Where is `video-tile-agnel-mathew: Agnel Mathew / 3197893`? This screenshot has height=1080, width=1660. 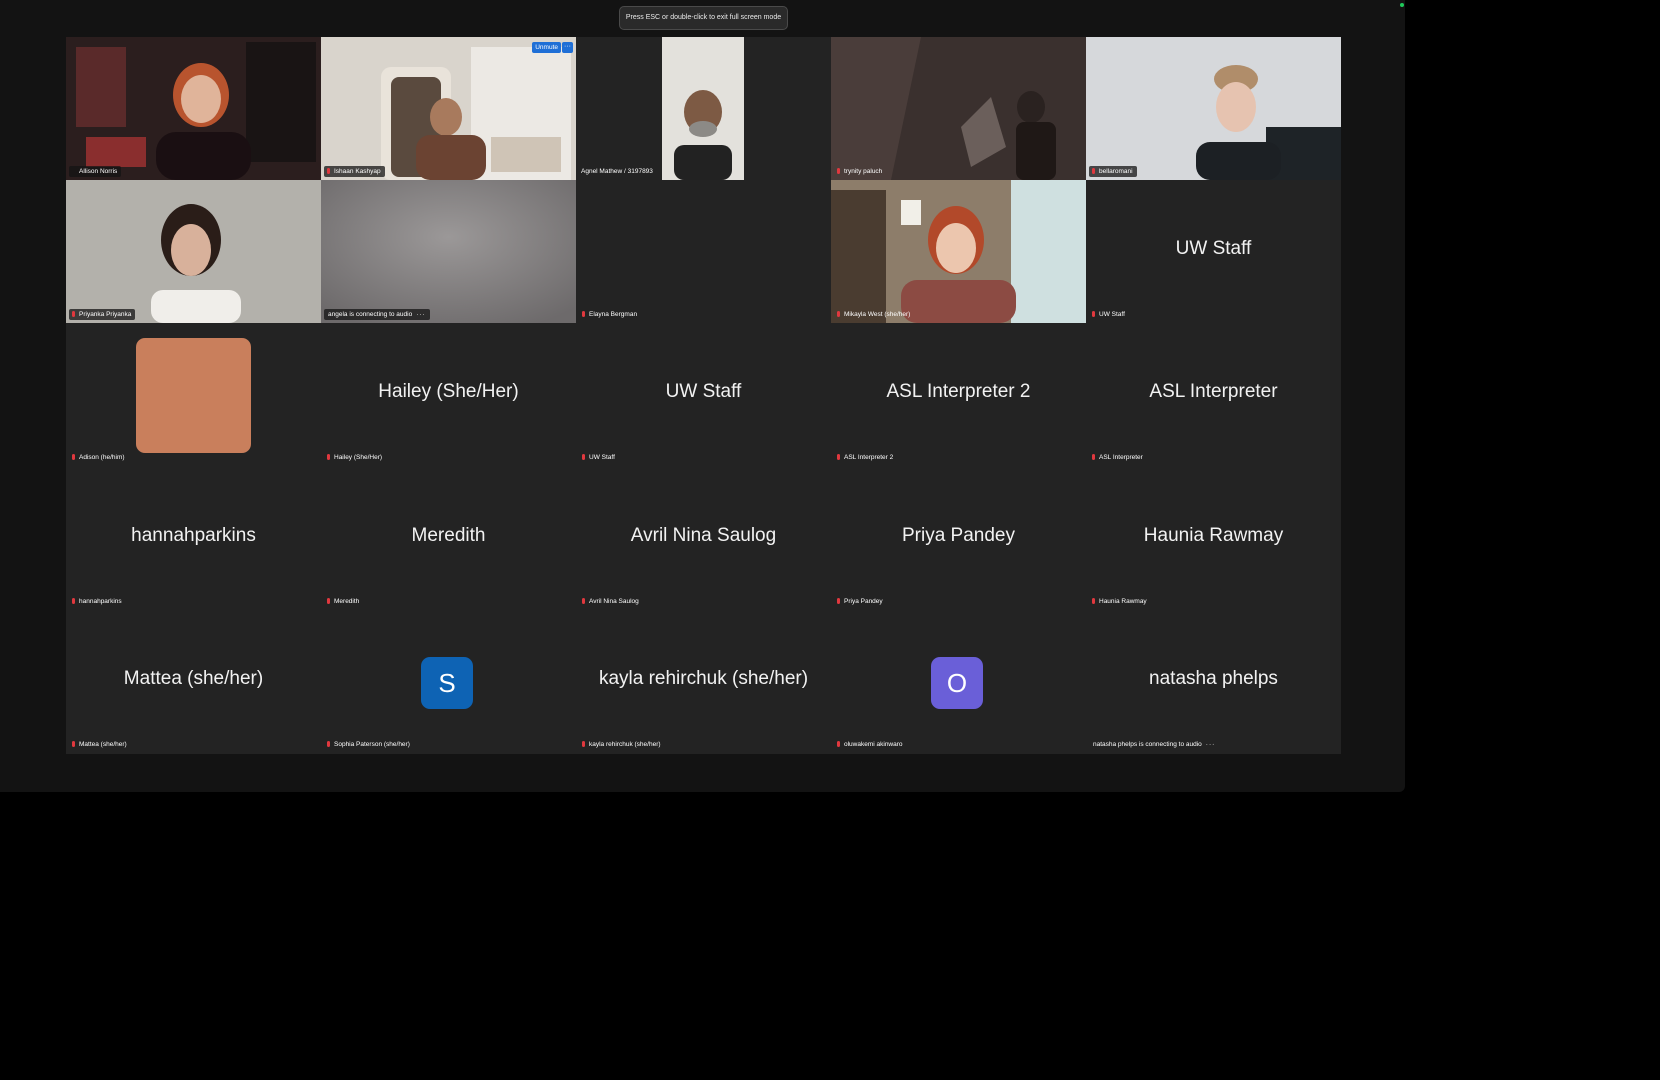
video-tile-agnel-mathew: Agnel Mathew / 3197893 is located at coordinates (703, 108).